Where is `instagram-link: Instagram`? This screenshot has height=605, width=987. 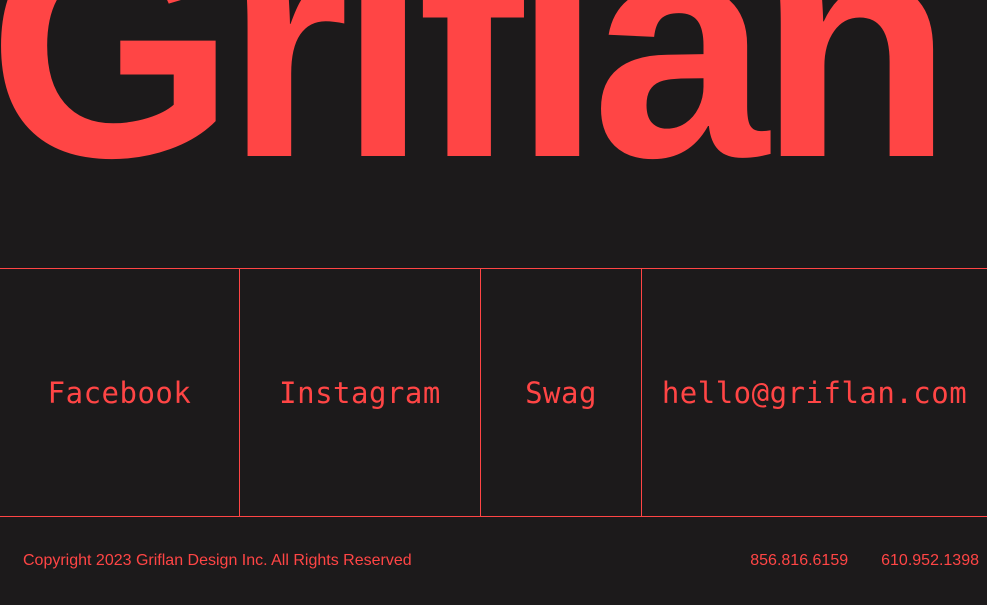
instagram-link: Instagram is located at coordinates (360, 392).